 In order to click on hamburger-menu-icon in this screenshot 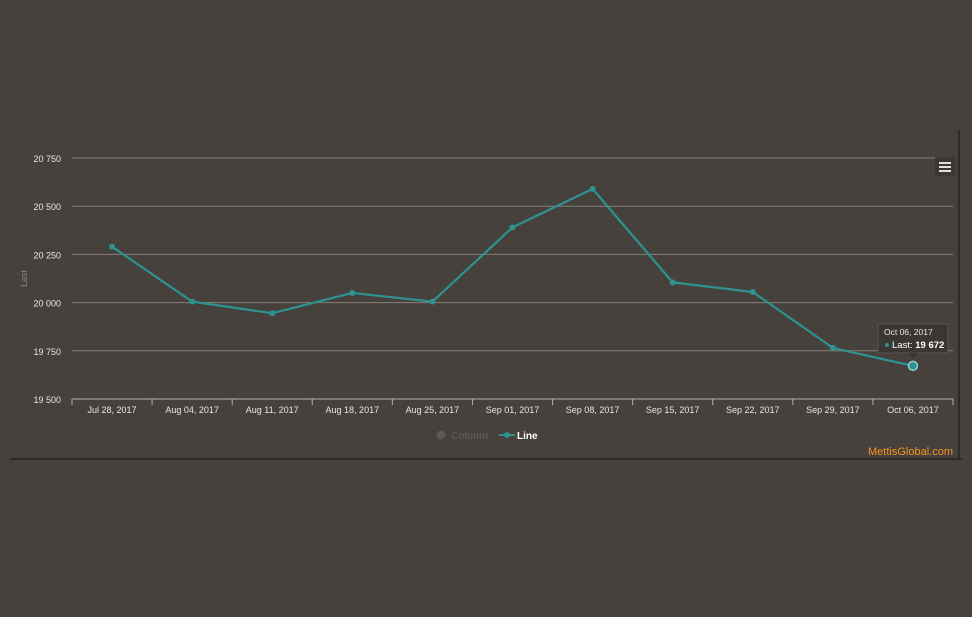, I will do `click(945, 167)`.